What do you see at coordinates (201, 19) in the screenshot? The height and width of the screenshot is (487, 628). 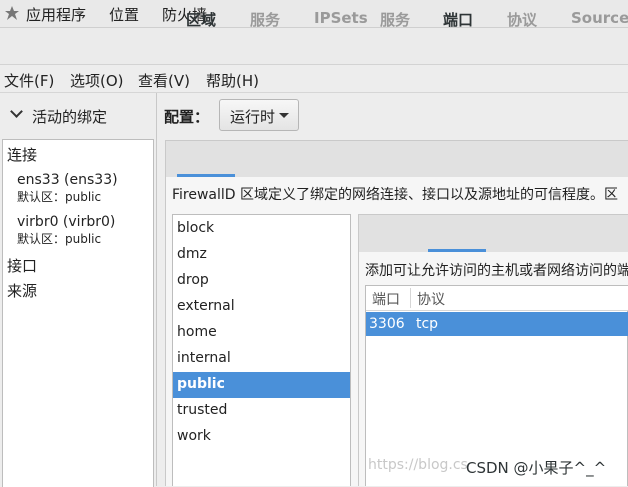 I see `tab-zones: 区域` at bounding box center [201, 19].